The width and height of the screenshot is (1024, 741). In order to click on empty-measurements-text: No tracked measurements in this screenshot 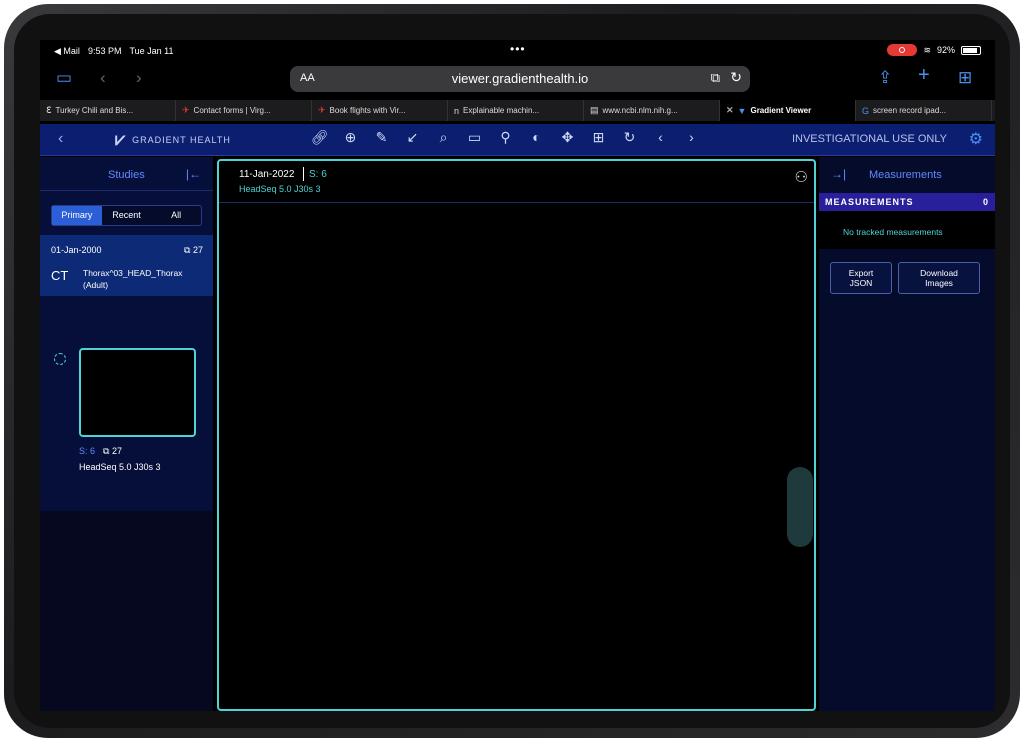, I will do `click(893, 232)`.